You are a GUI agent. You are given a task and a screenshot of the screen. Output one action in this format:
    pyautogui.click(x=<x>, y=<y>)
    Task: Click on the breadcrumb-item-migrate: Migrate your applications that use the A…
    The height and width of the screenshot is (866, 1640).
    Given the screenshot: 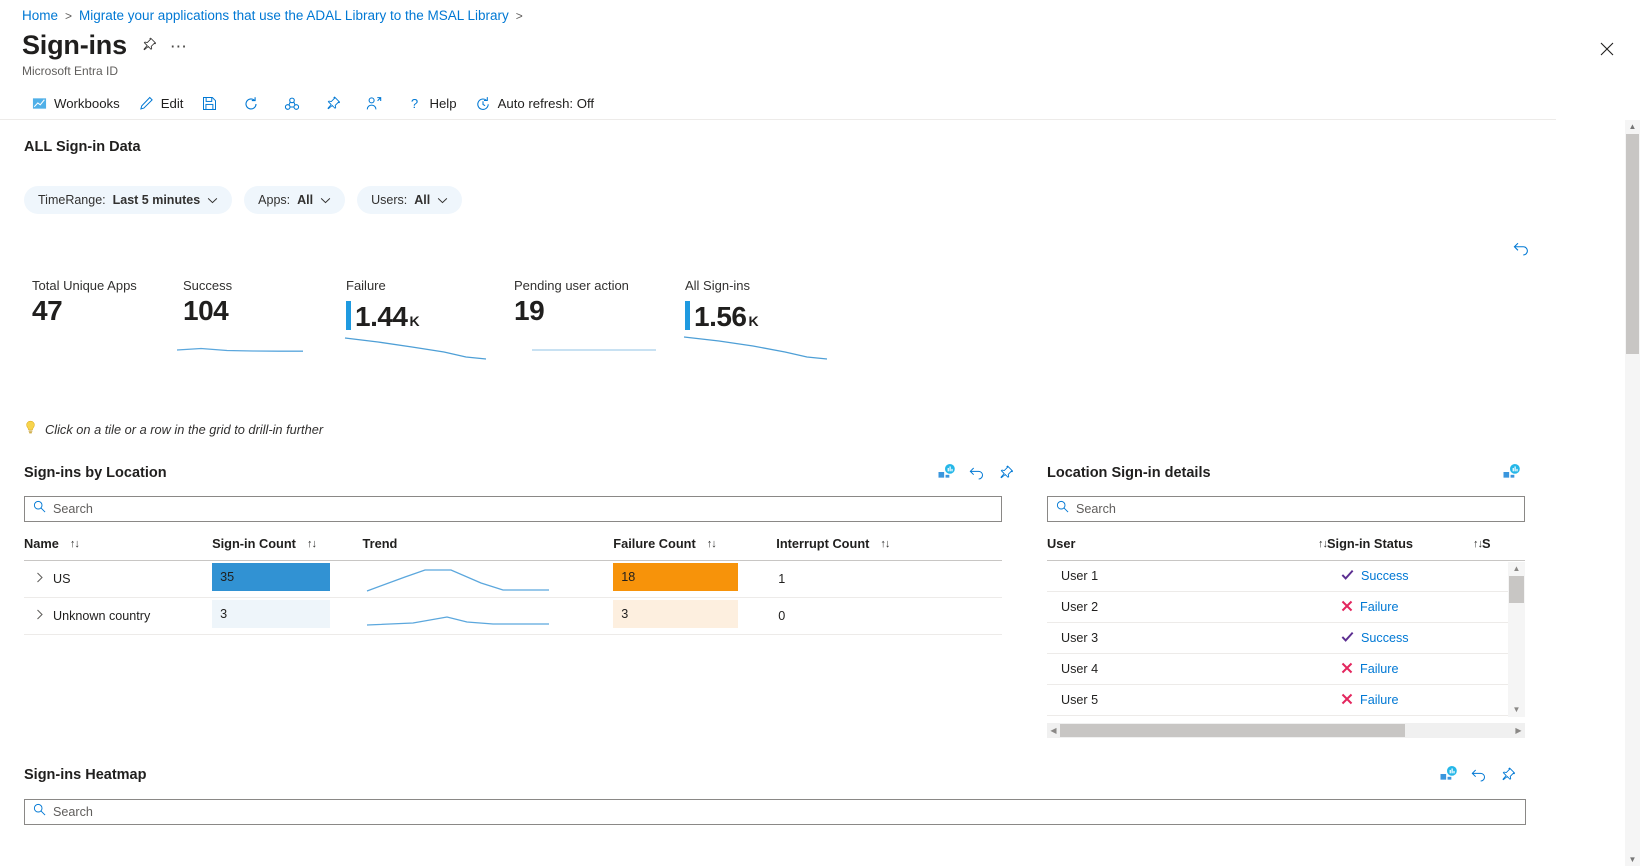 What is the action you would take?
    pyautogui.click(x=294, y=15)
    